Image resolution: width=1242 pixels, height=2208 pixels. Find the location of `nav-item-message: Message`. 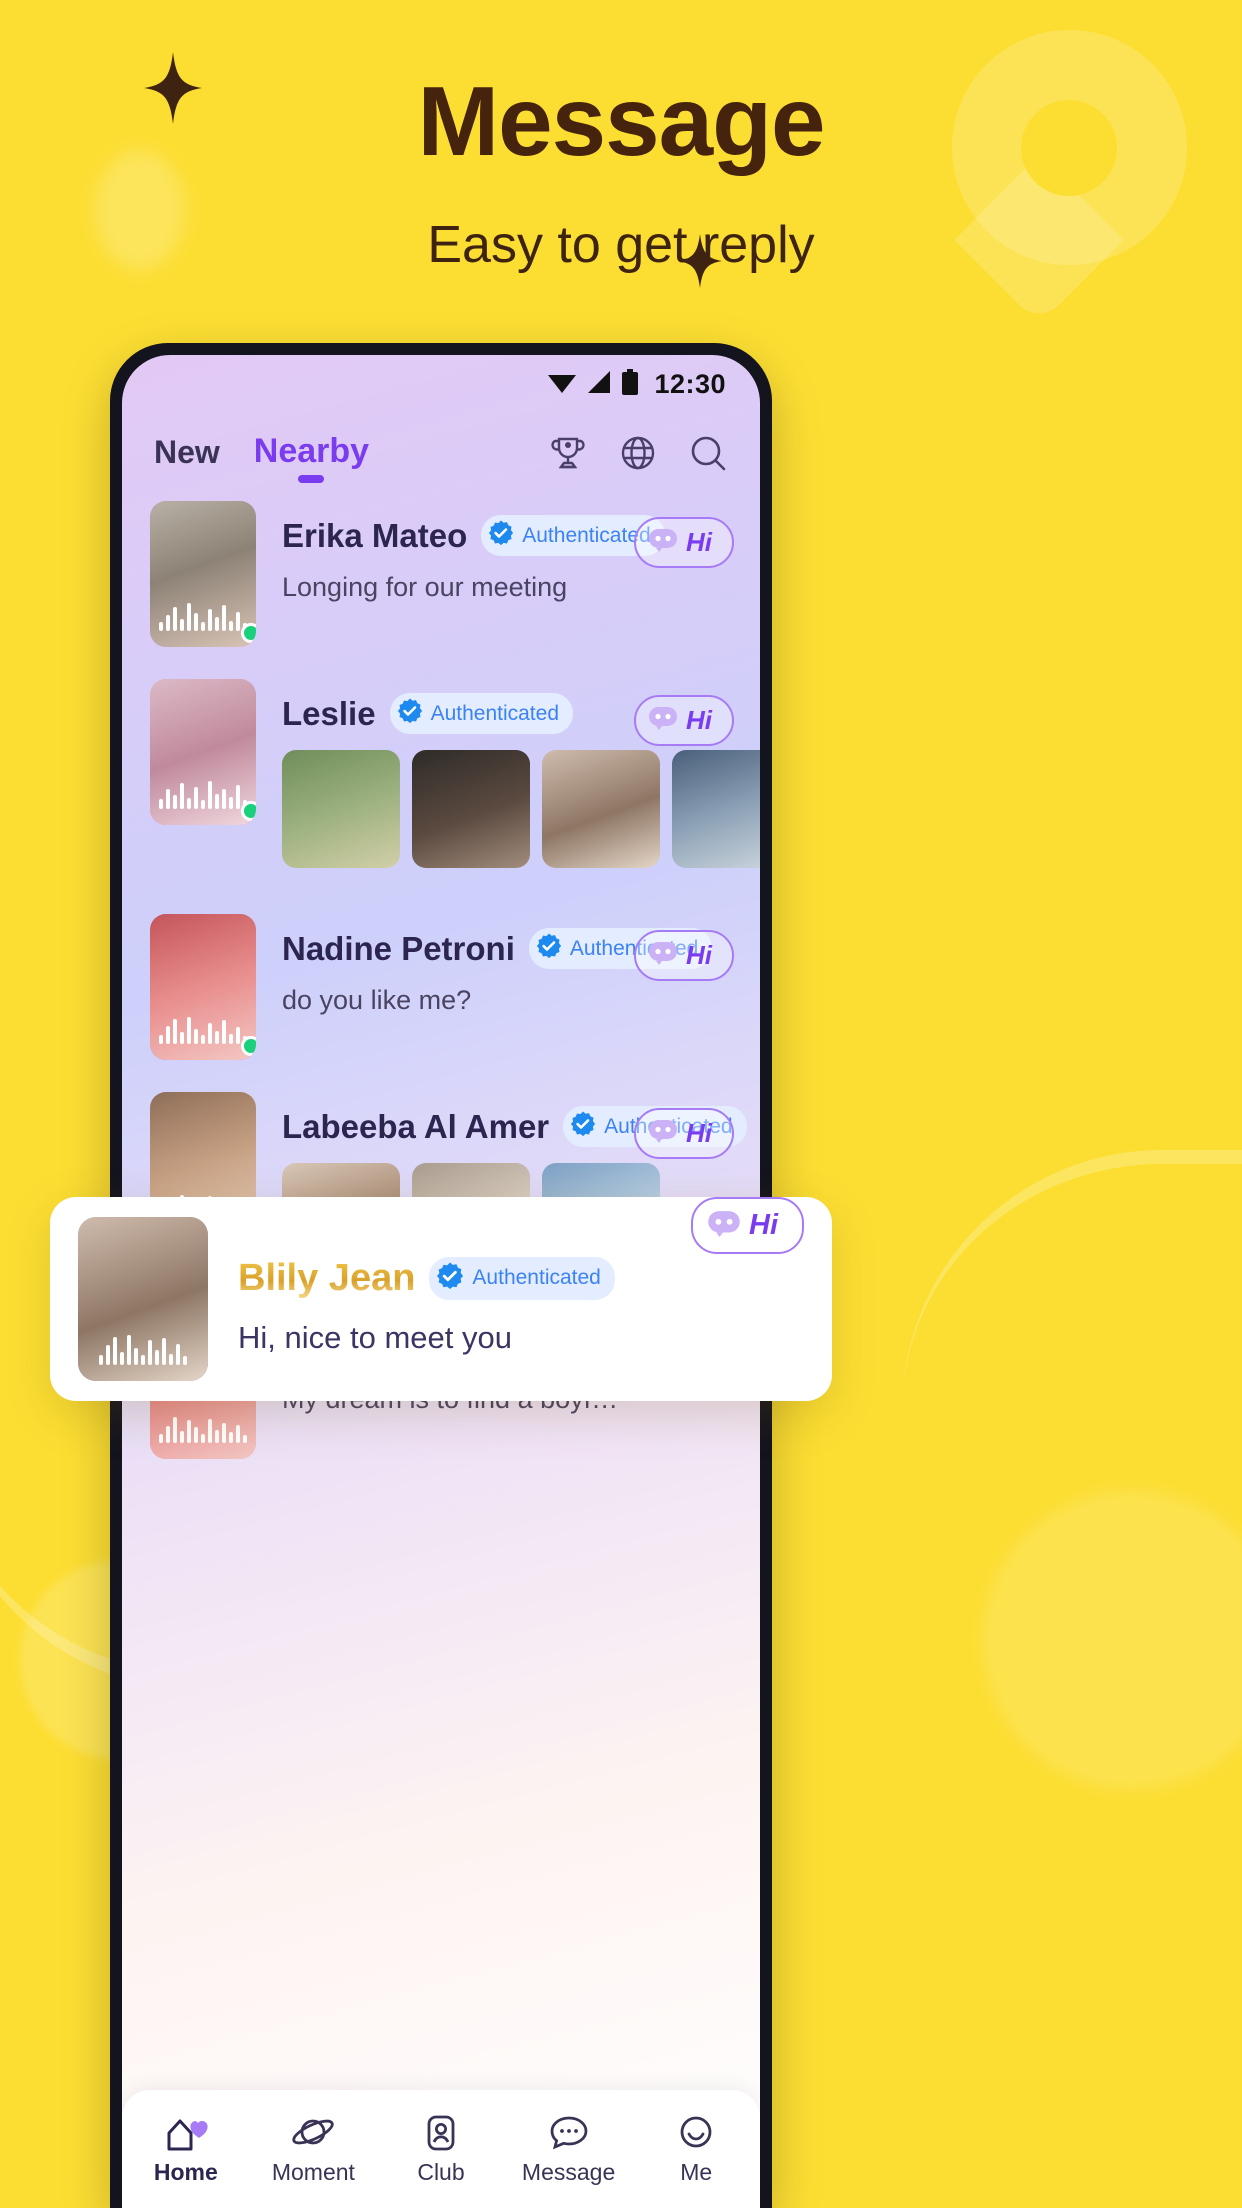

nav-item-message: Message is located at coordinates (569, 2149).